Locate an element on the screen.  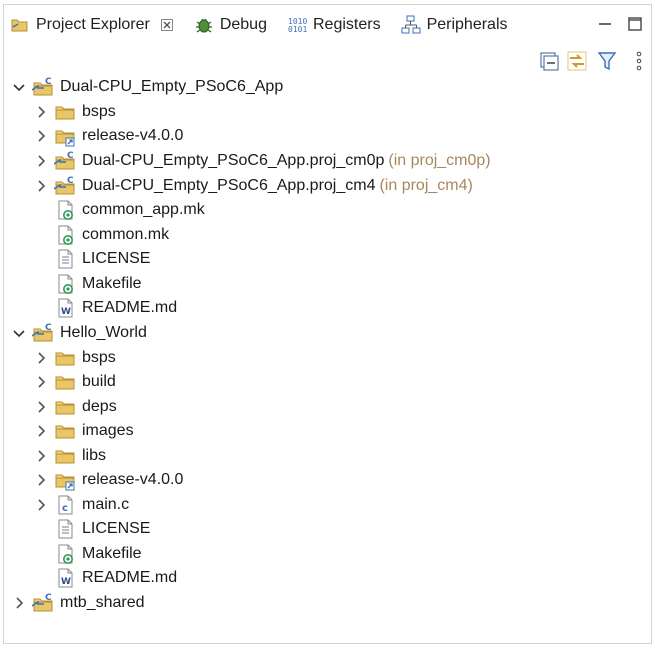
tab-label: Peripherals is located at coordinates (467, 24).